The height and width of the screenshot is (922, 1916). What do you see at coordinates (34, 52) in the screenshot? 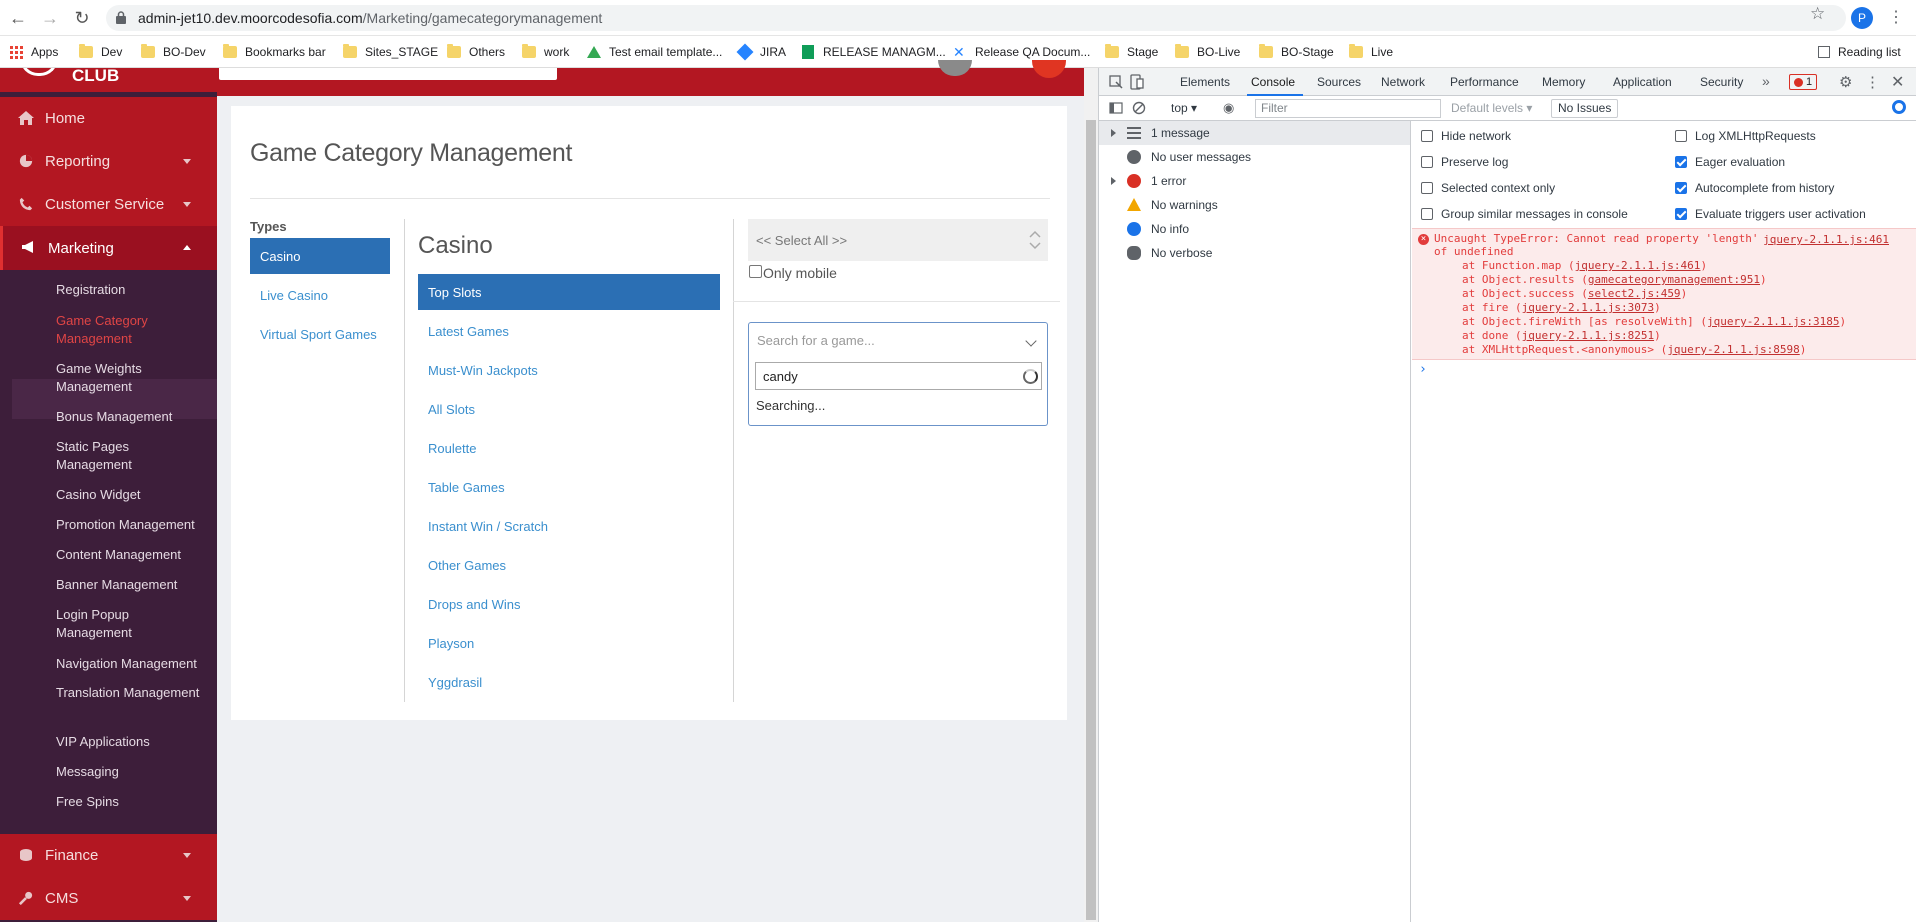
I see `bookmark-apps: Apps` at bounding box center [34, 52].